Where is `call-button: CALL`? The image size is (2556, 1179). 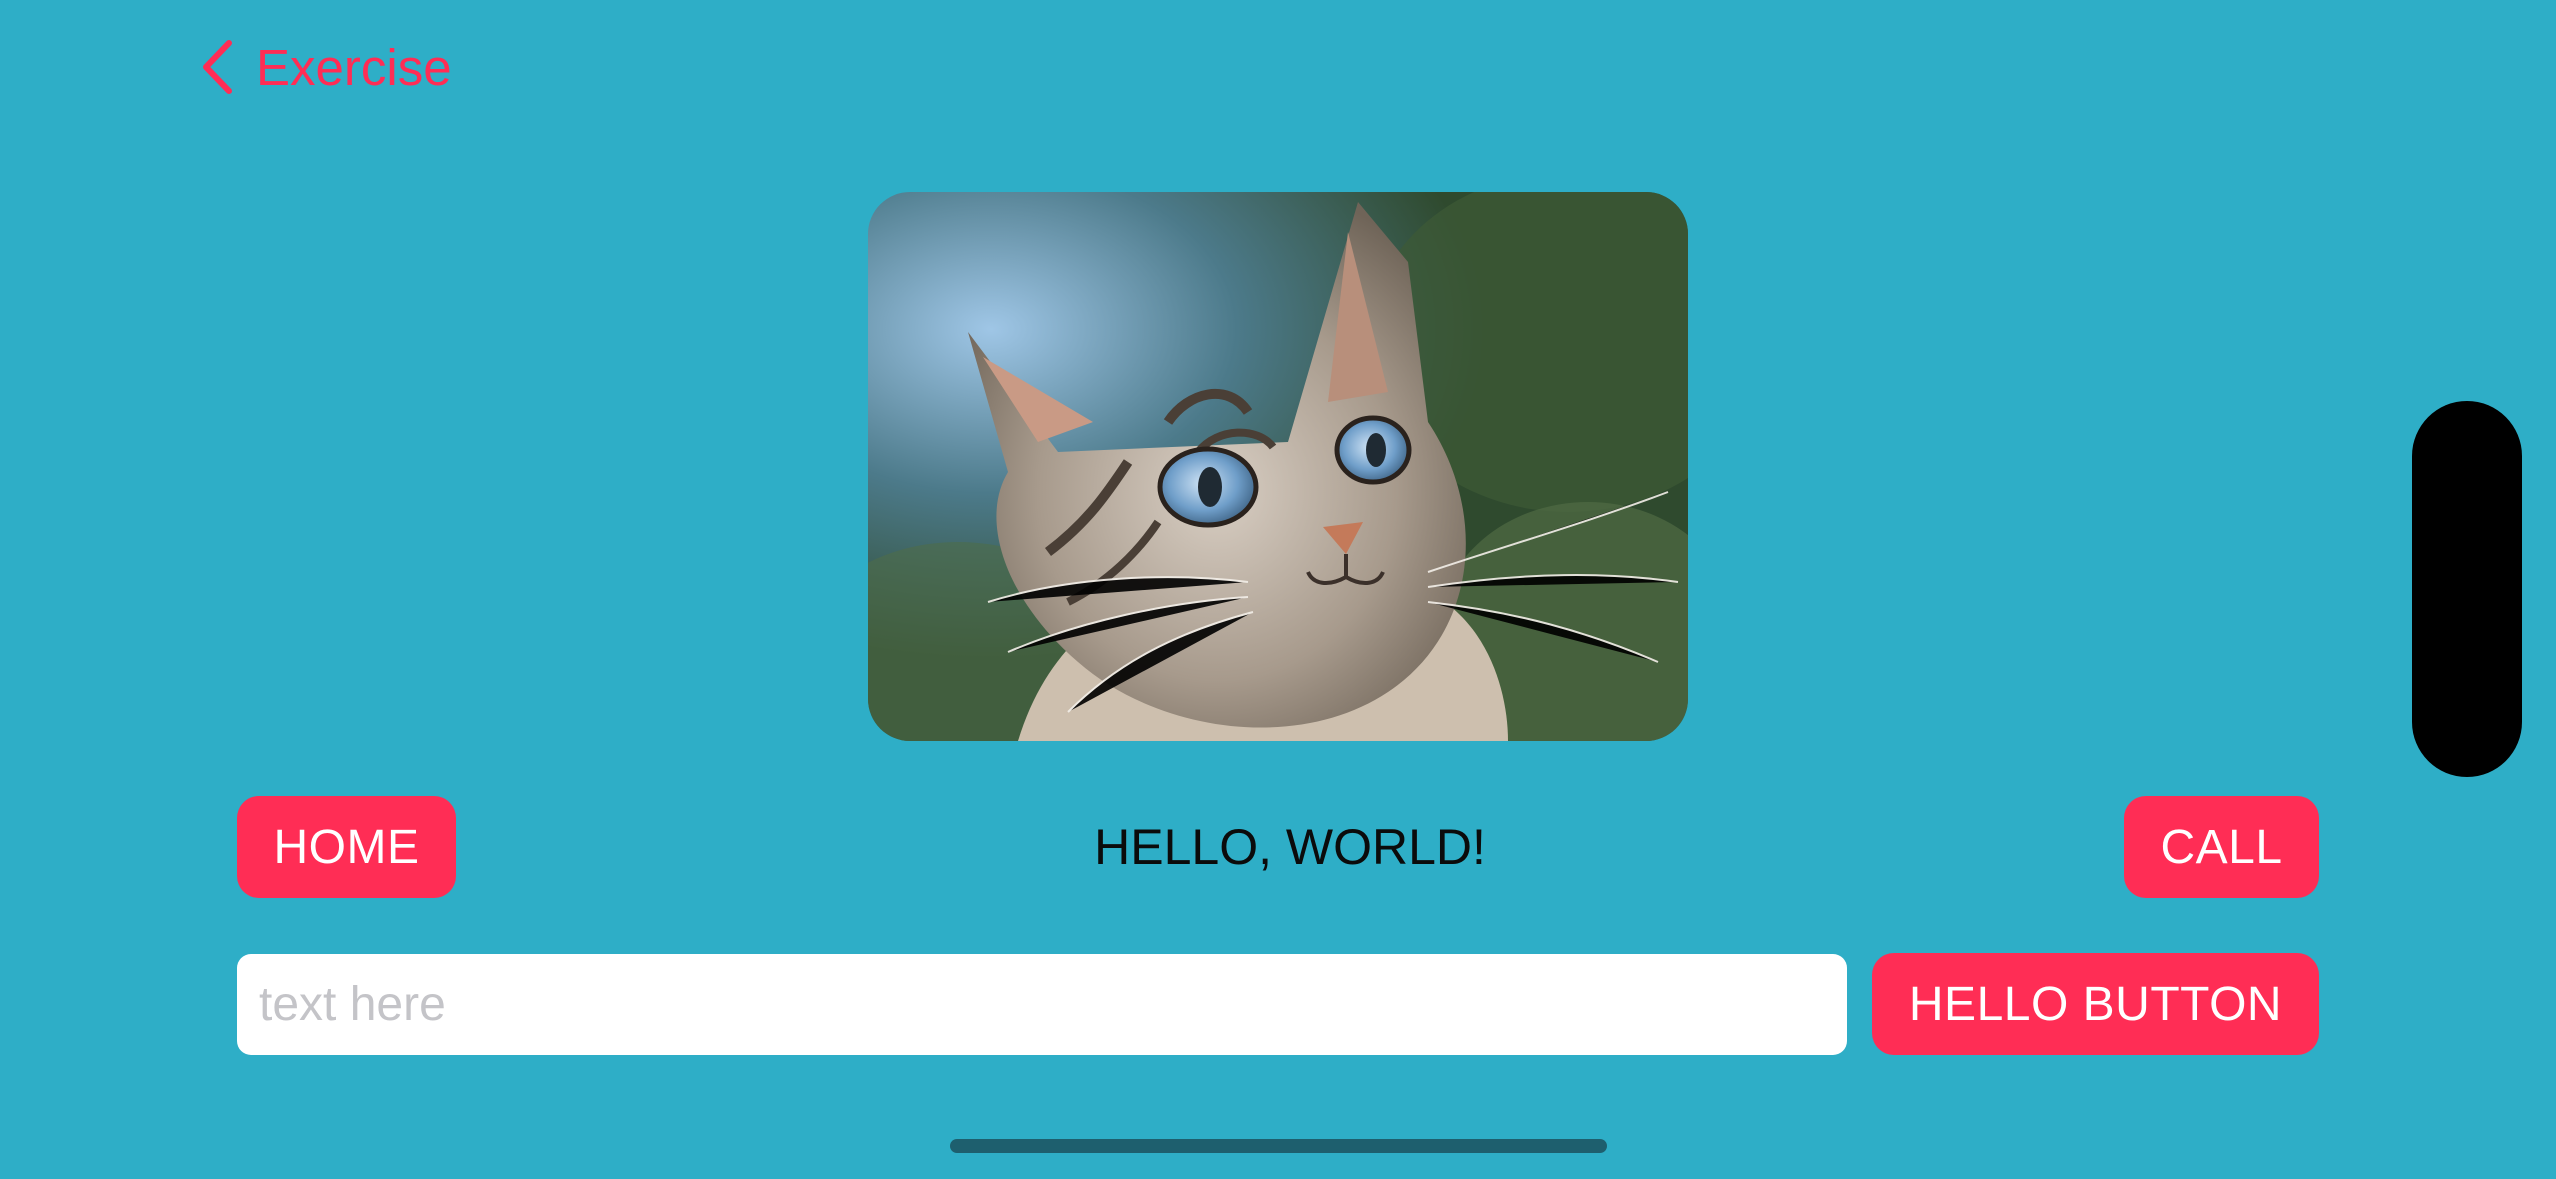
call-button: CALL is located at coordinates (2221, 847).